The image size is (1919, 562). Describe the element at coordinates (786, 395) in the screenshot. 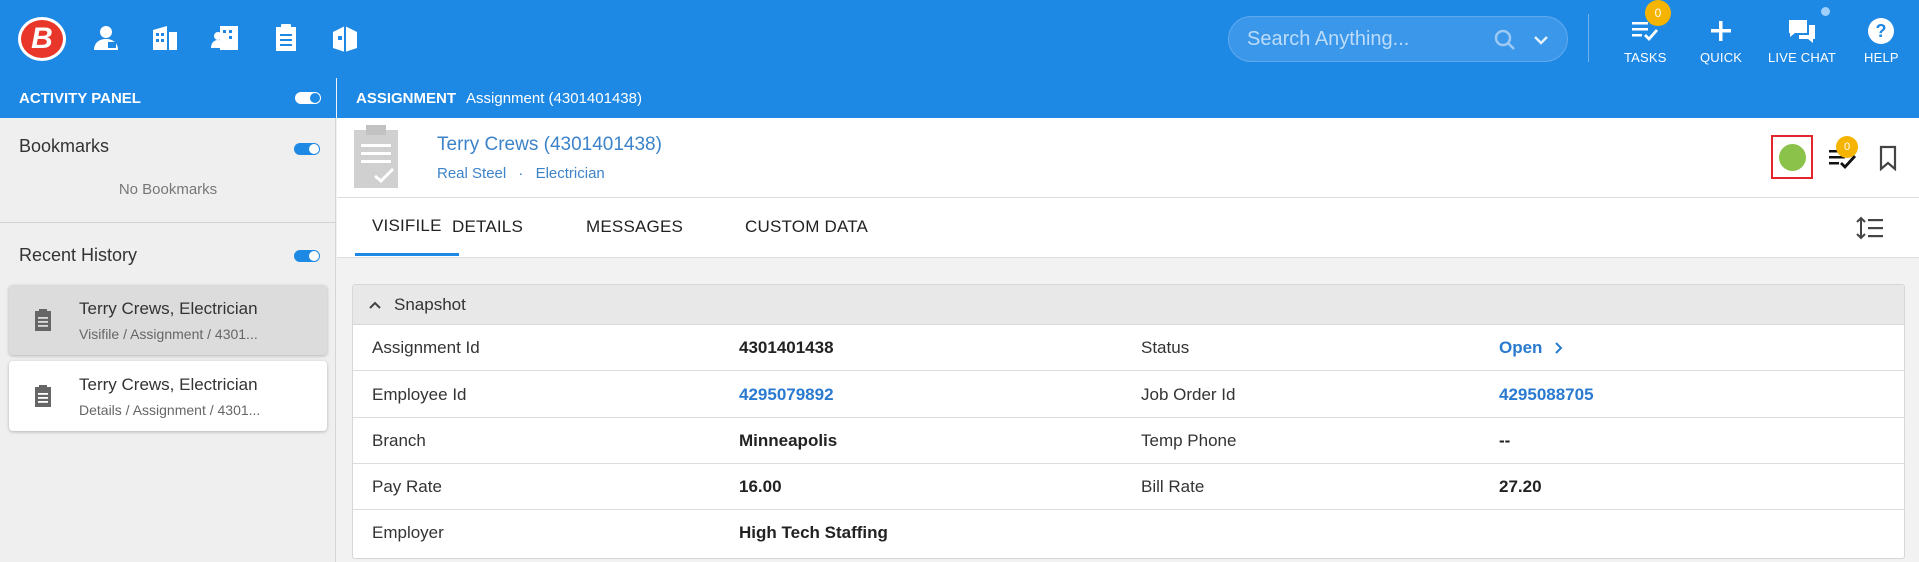

I see `employee-id-link: 4295079892` at that location.